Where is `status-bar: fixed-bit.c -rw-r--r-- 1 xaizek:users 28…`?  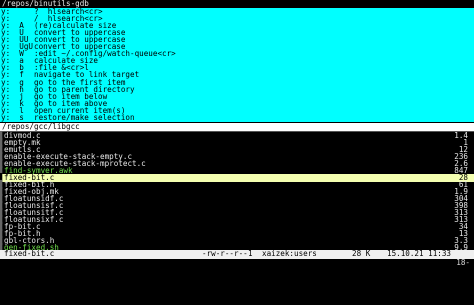 status-bar: fixed-bit.c -rw-r--r-- 1 xaizek:users 28… is located at coordinates (237, 254).